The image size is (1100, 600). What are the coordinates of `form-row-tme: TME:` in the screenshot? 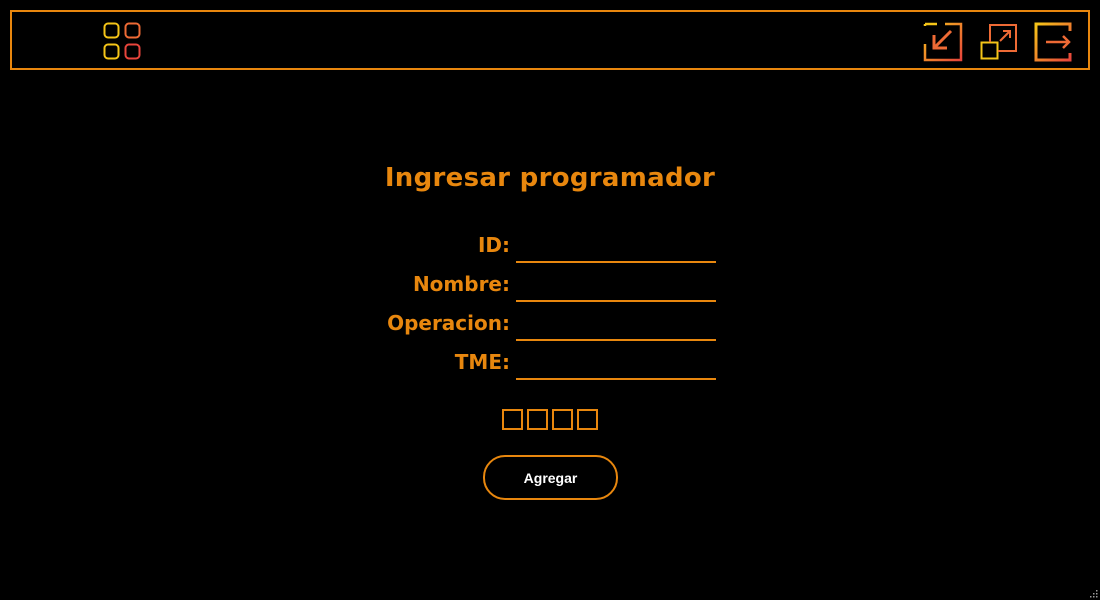 It's located at (510, 364).